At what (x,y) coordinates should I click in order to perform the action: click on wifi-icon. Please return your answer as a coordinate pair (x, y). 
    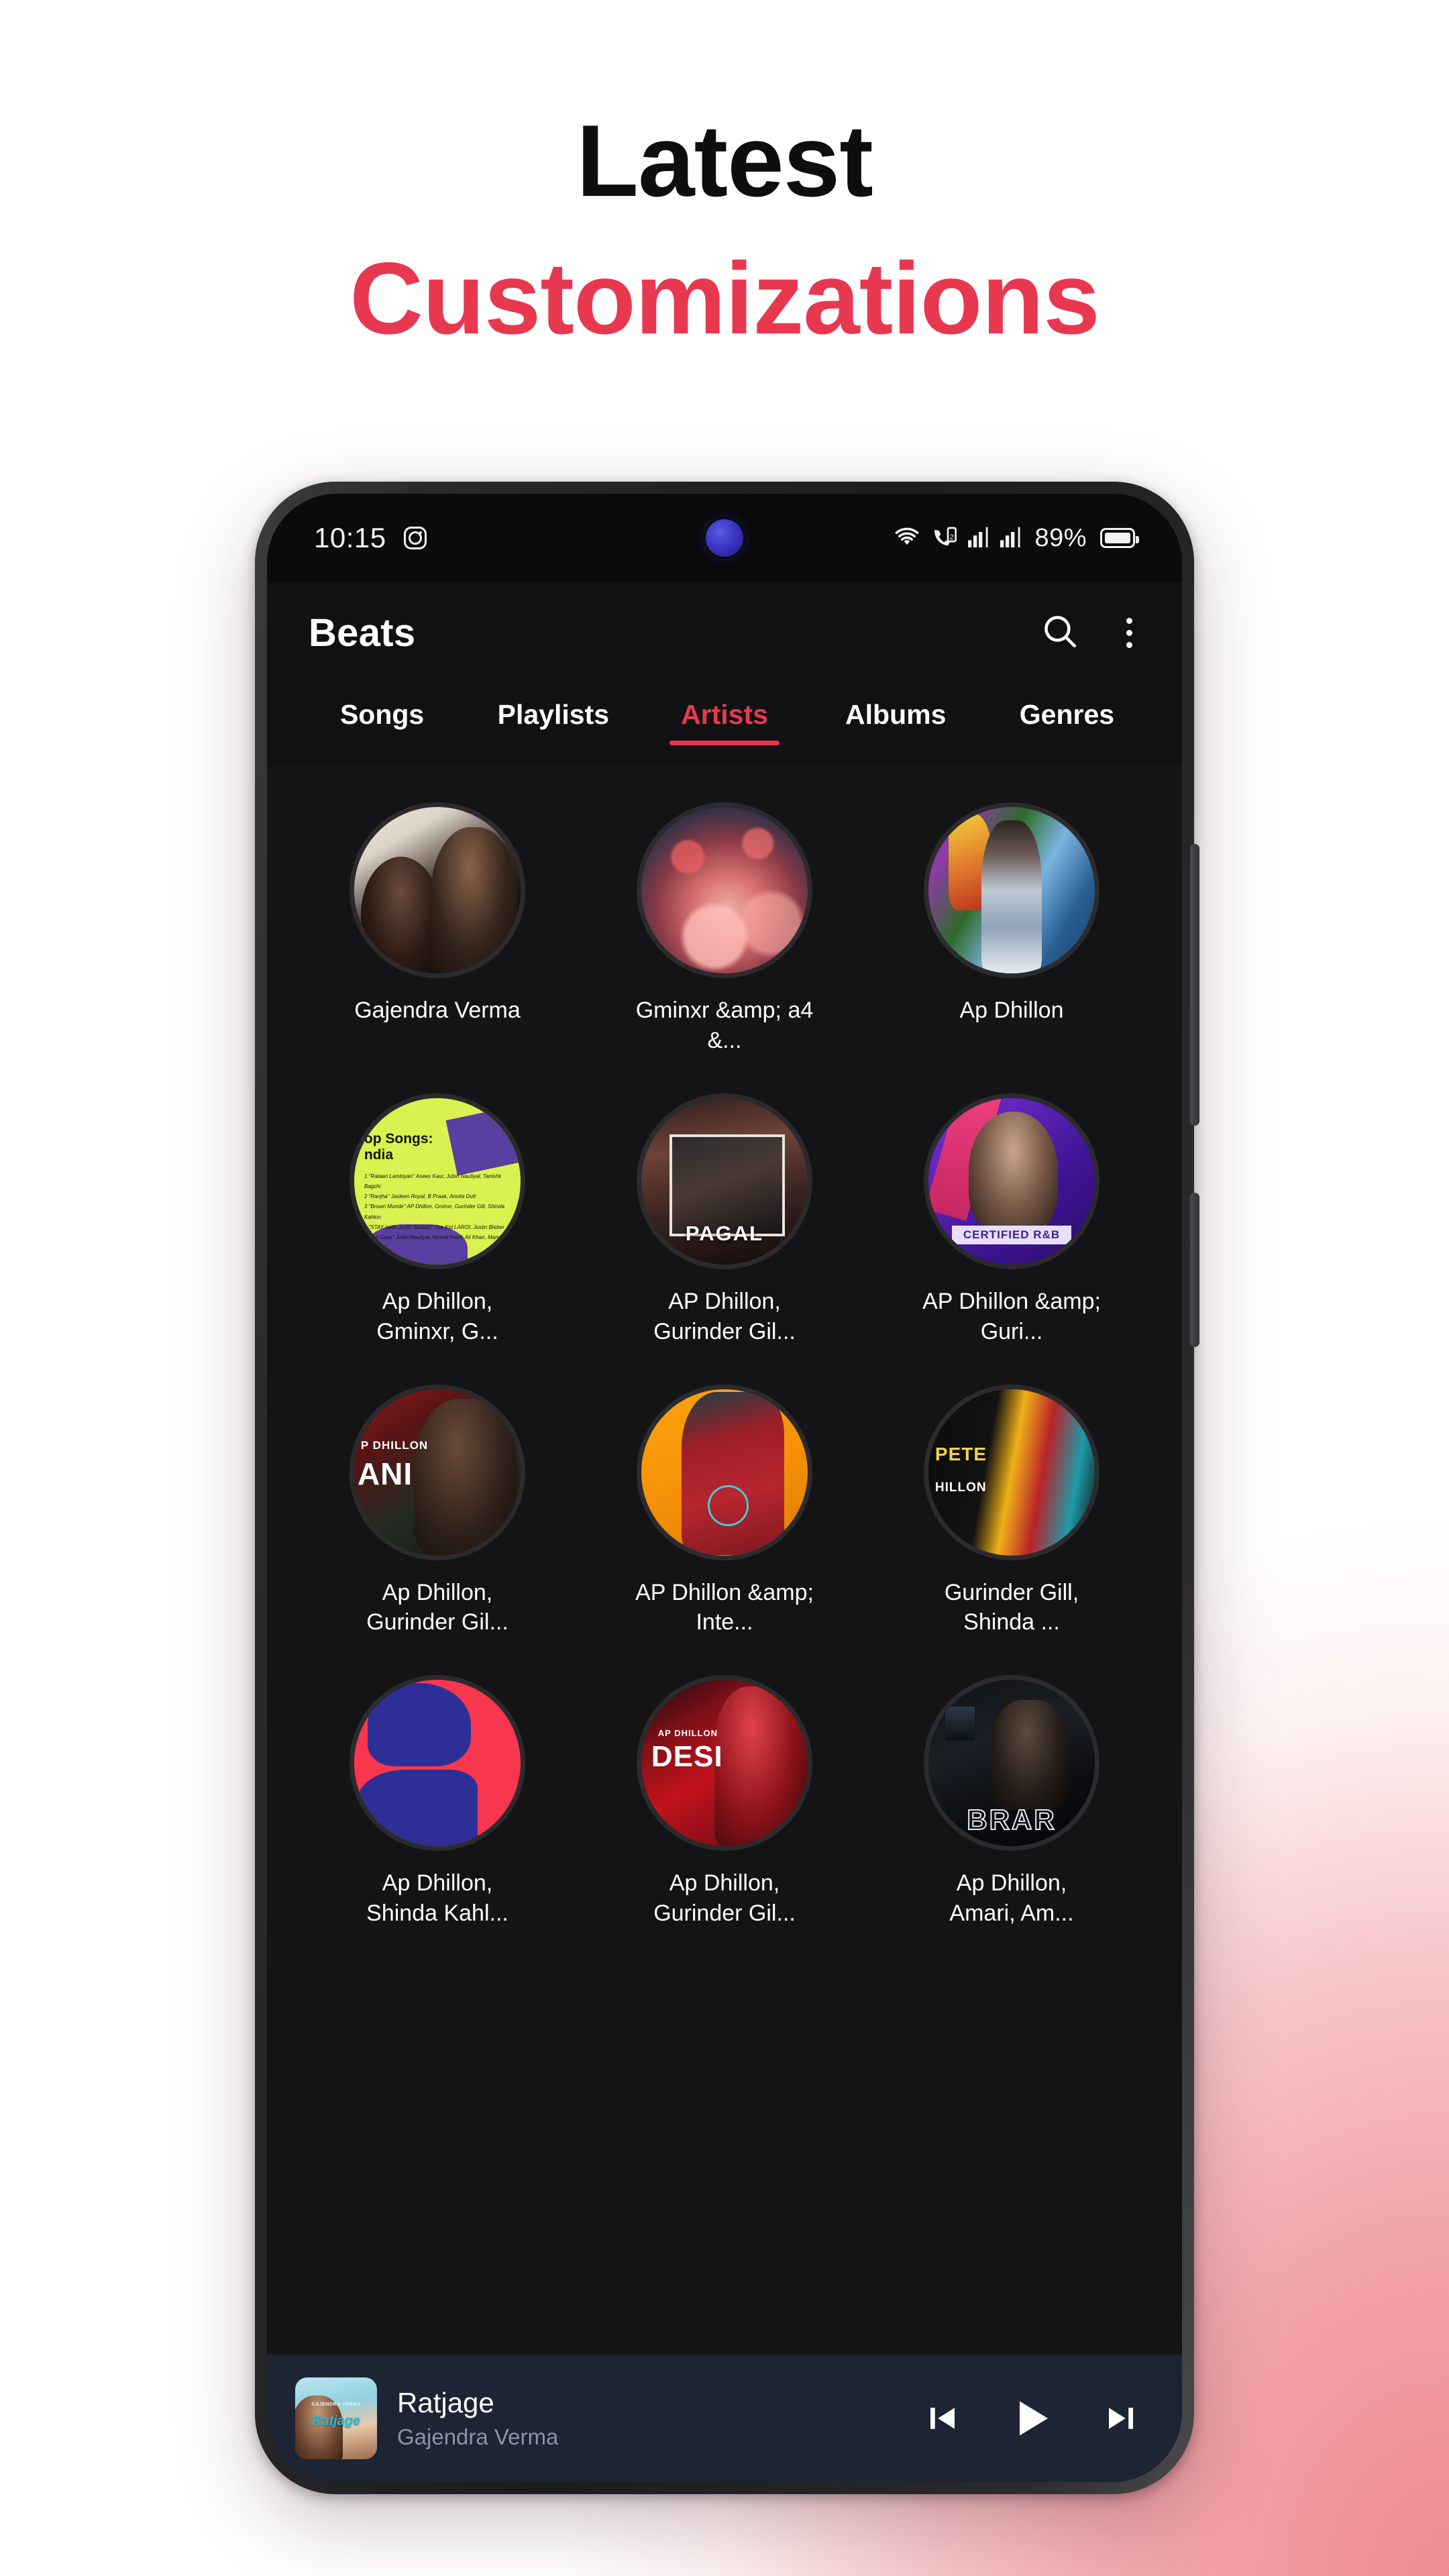
    Looking at the image, I should click on (907, 538).